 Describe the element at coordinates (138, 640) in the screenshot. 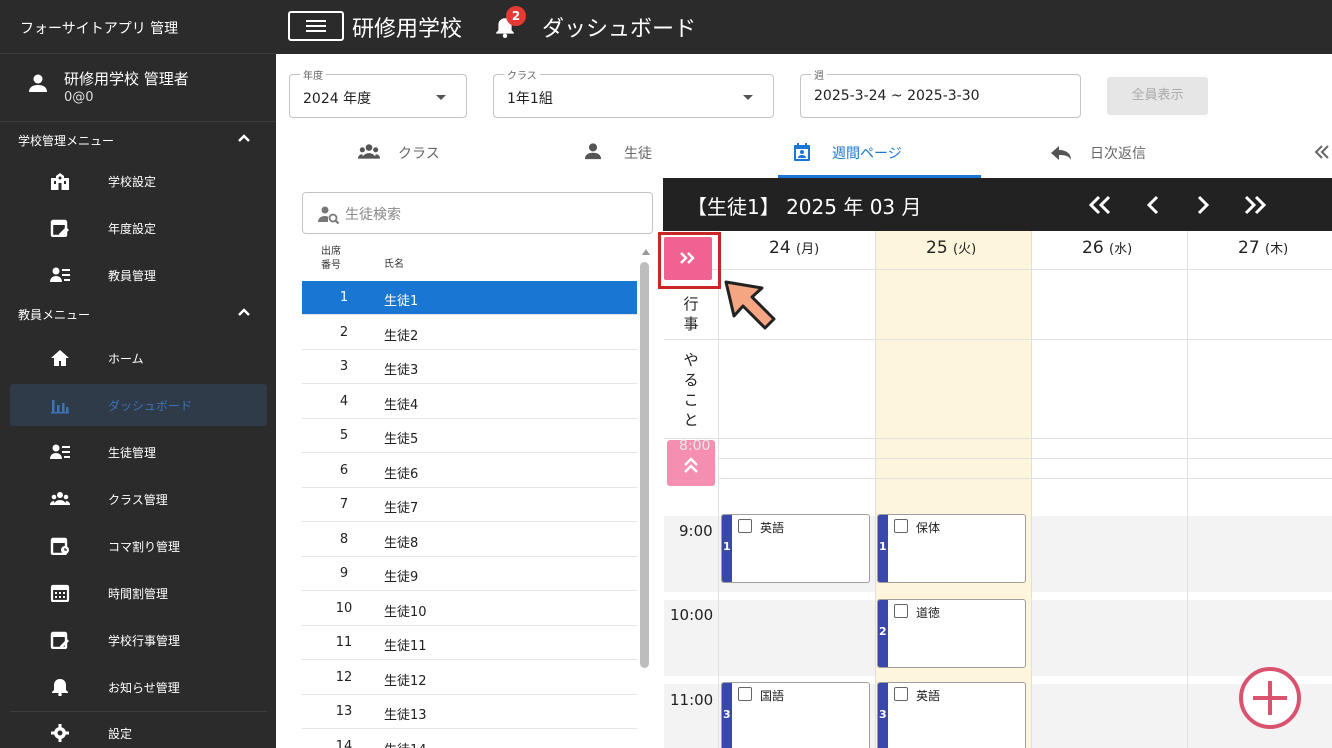

I see `sidebar-item-school-events: 学校行事管理` at that location.